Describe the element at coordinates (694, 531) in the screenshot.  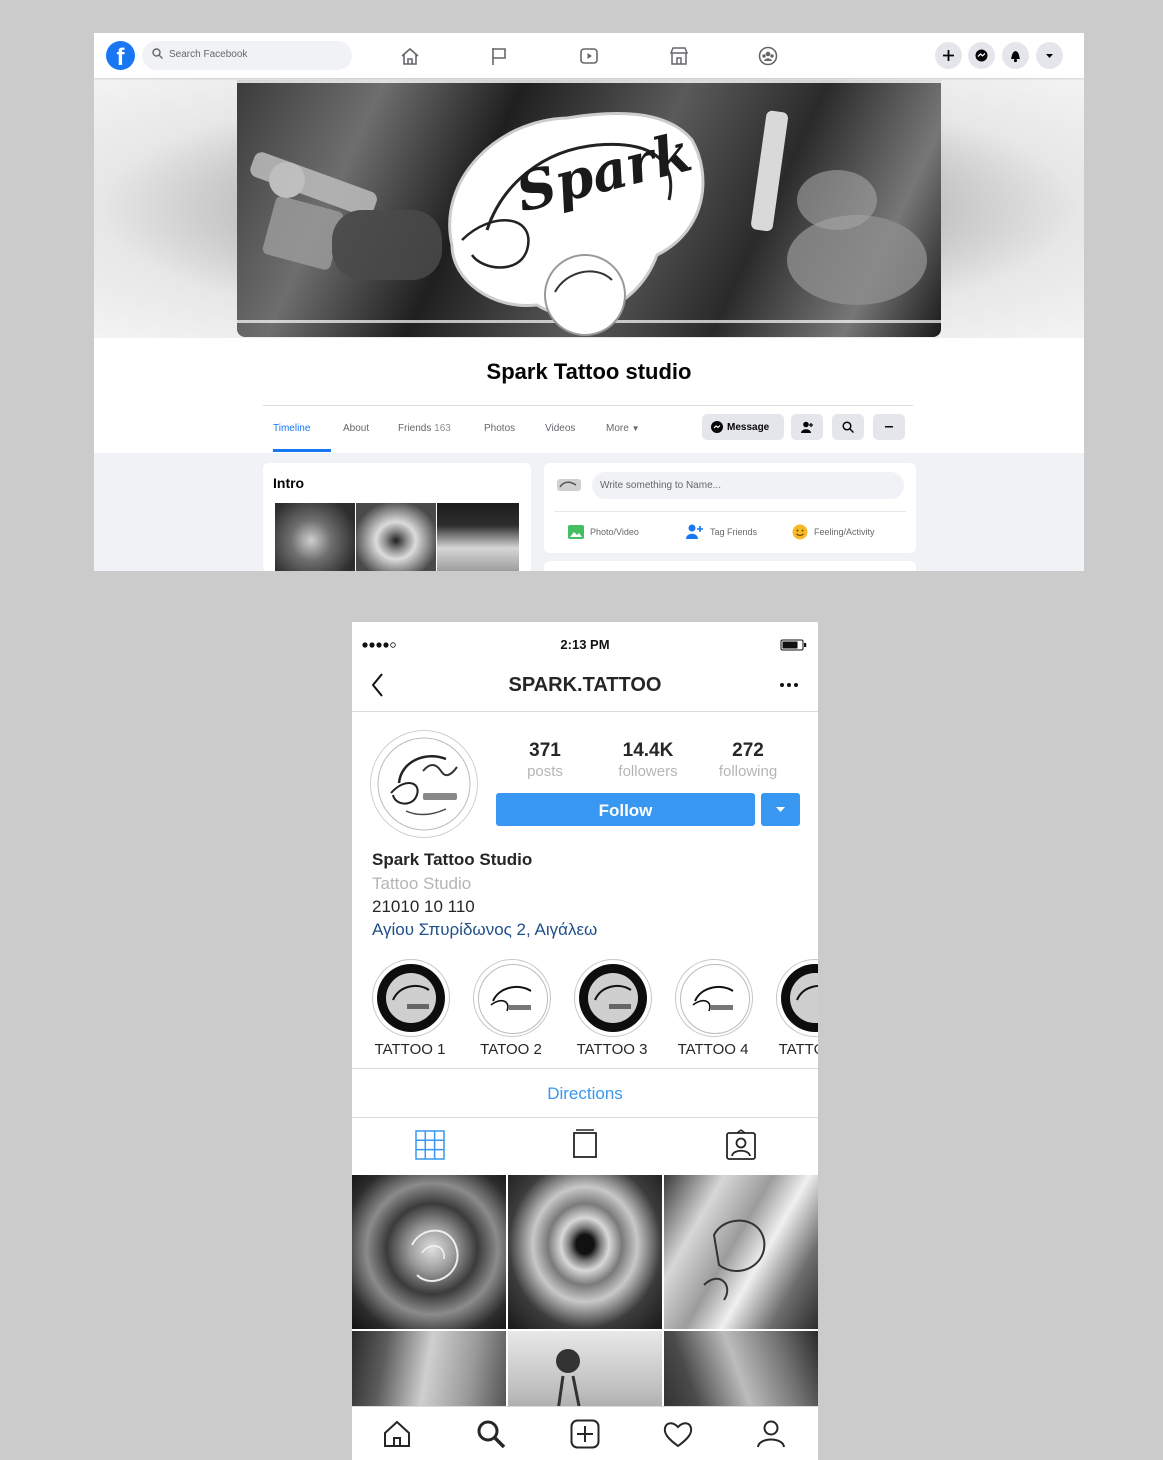
I see `tag-friends-icon` at that location.